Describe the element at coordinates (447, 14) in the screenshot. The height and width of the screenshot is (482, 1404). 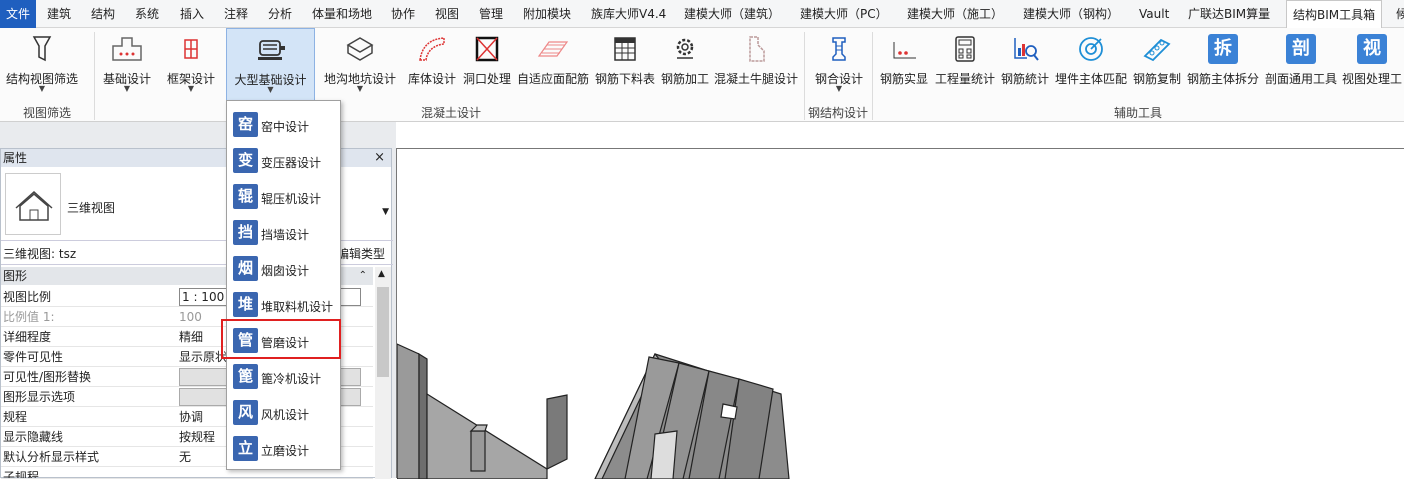
I see `tab-view: 视图` at that location.